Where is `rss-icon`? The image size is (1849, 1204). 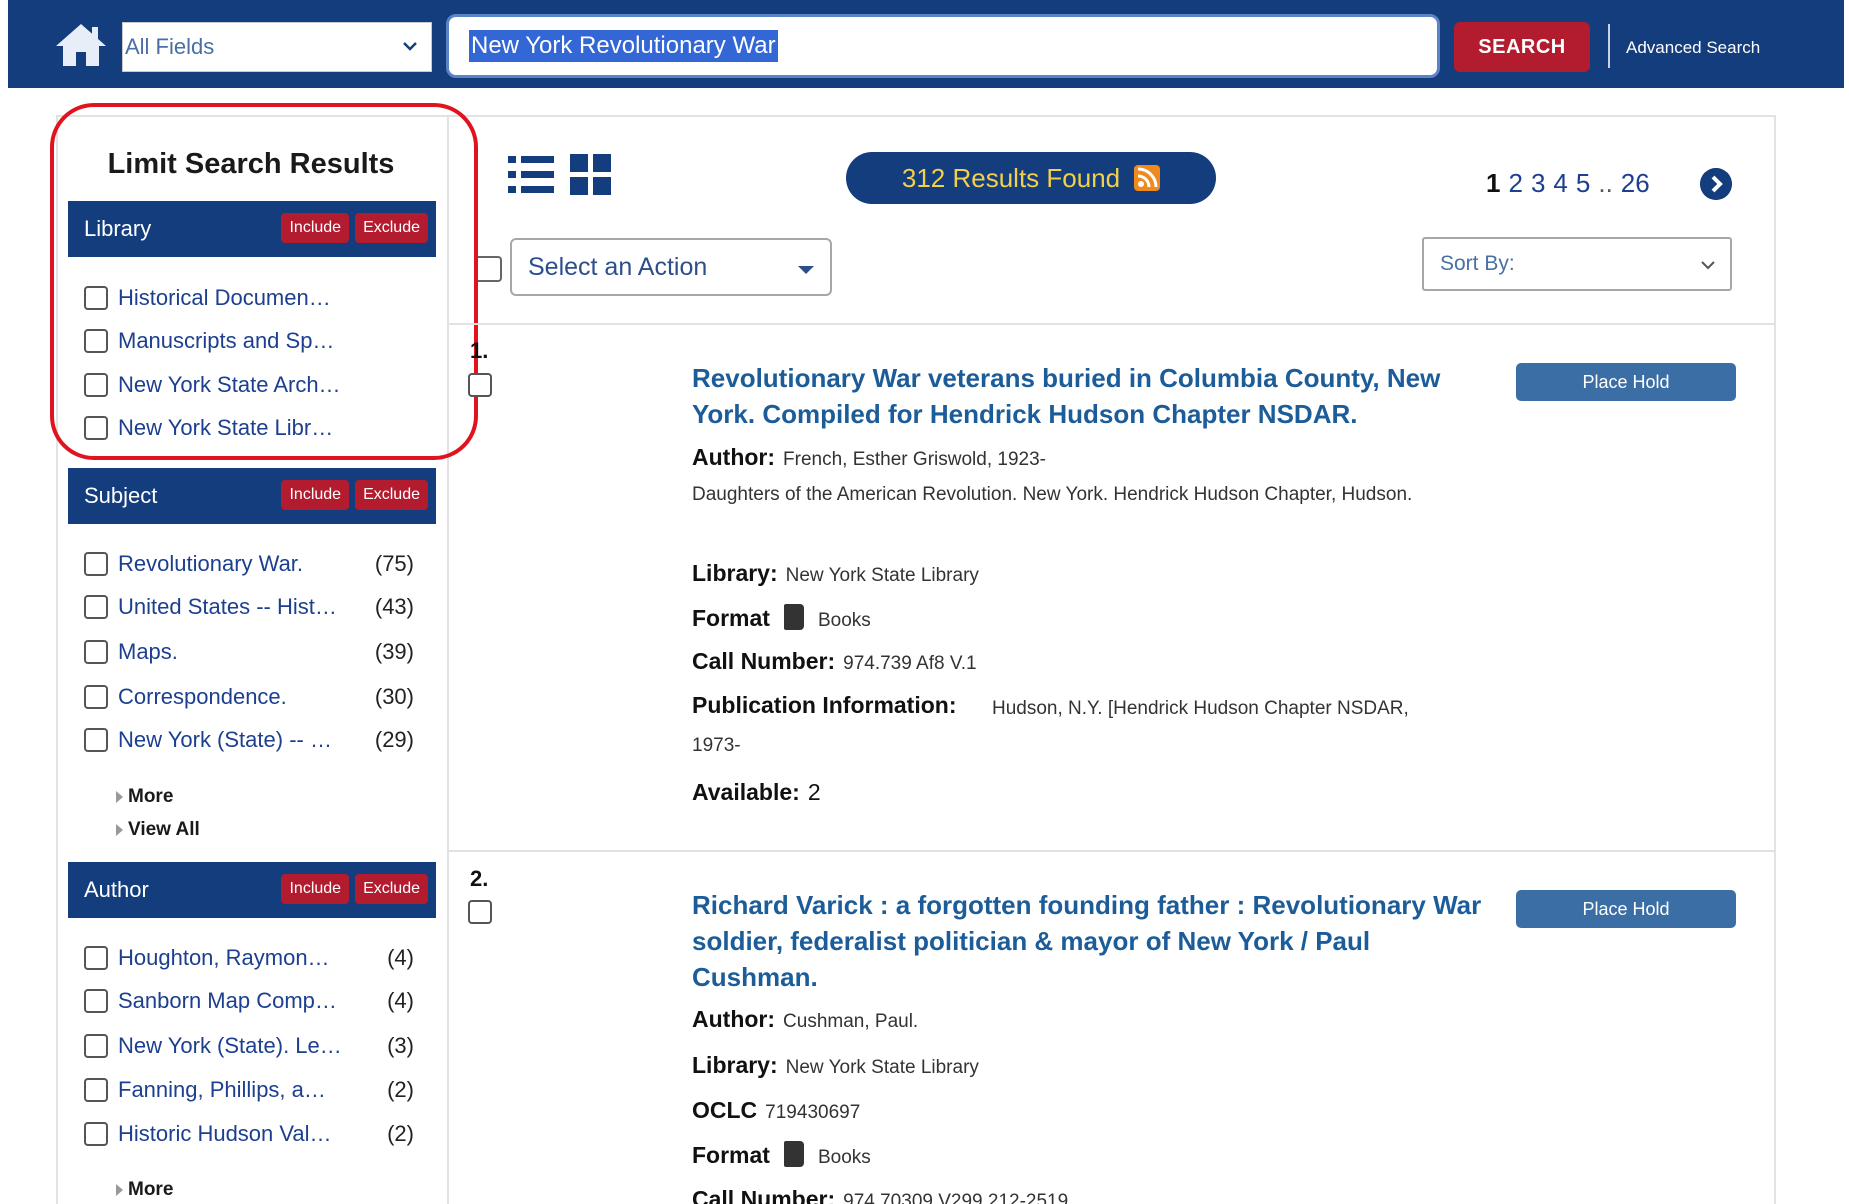 rss-icon is located at coordinates (1147, 178).